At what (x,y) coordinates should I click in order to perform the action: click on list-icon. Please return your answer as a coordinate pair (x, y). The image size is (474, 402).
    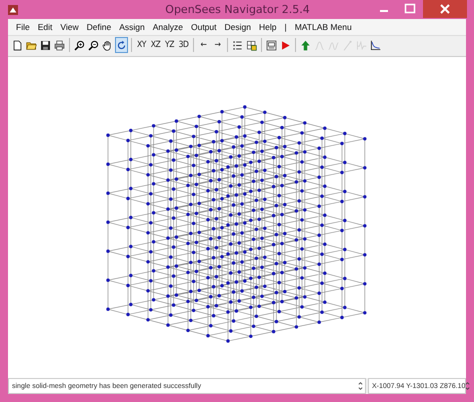
    Looking at the image, I should click on (237, 45).